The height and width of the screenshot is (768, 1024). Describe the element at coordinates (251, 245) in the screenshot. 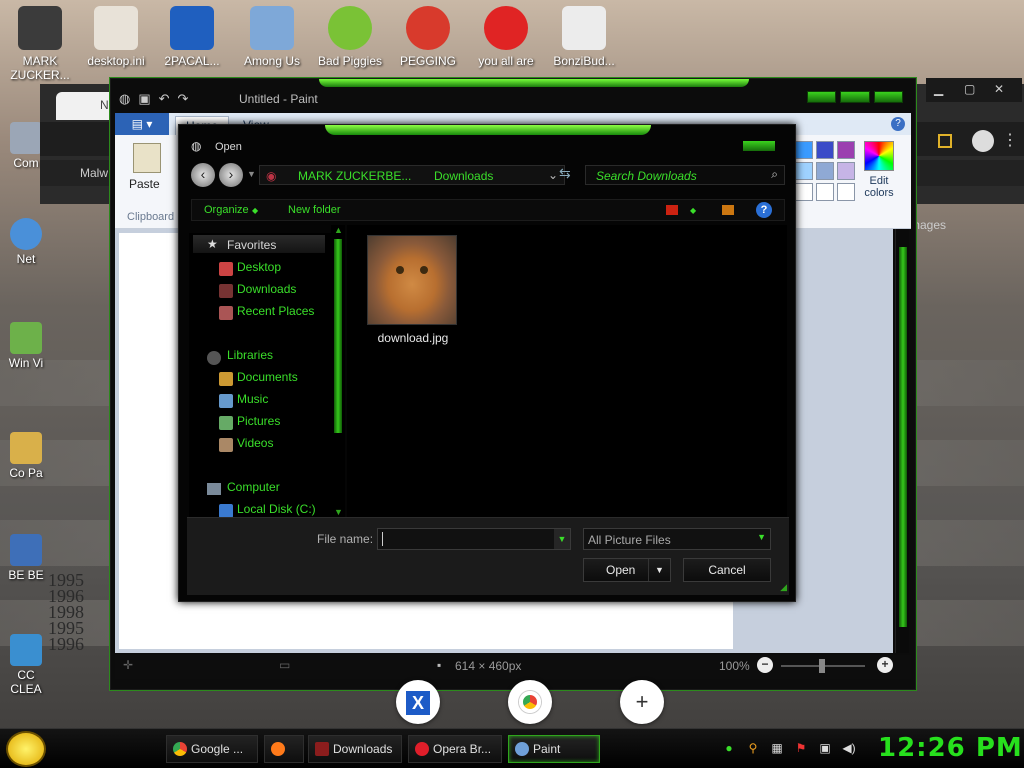

I see `nav-favorites: Favorites` at that location.